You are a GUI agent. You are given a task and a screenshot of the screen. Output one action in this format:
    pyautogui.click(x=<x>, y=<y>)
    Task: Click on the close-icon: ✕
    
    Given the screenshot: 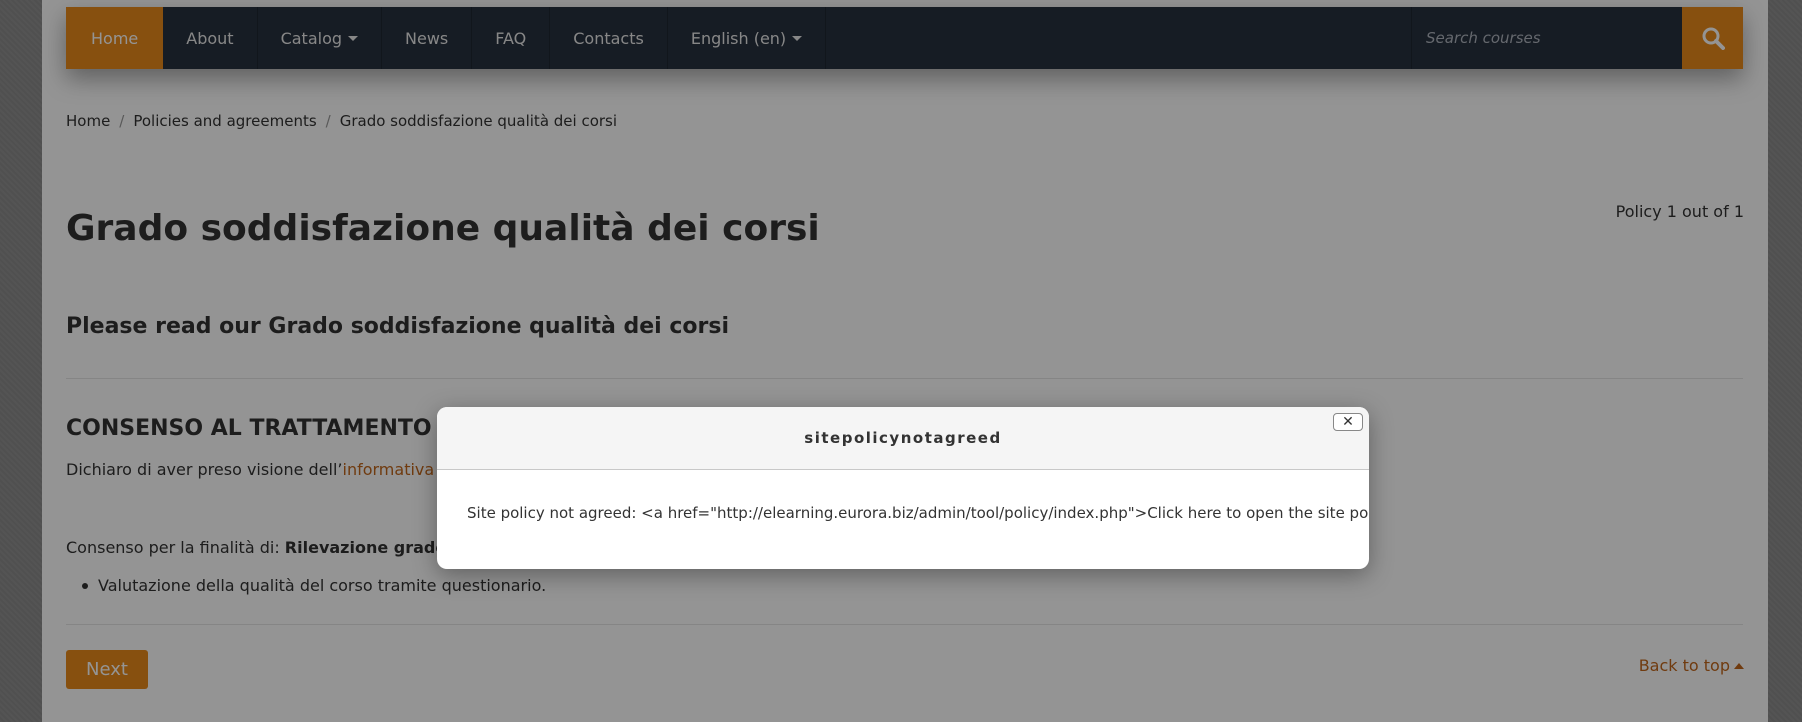 What is the action you would take?
    pyautogui.click(x=1348, y=422)
    